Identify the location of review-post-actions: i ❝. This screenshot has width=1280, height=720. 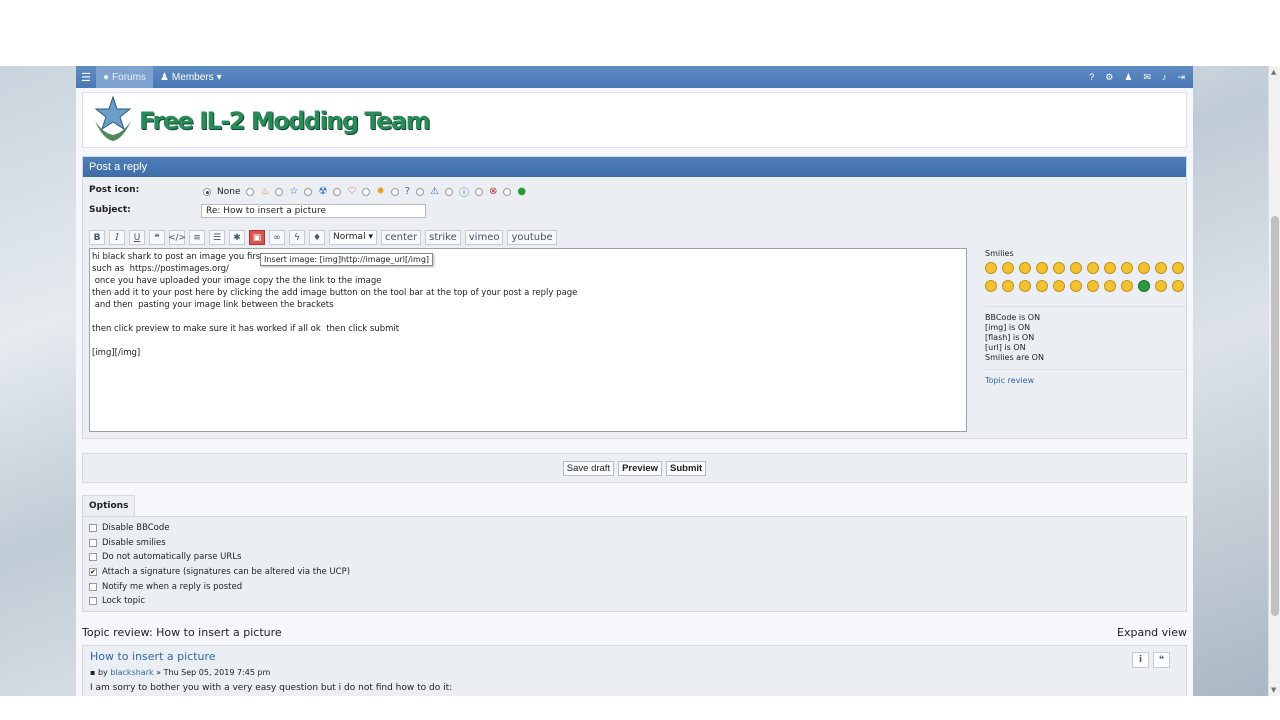
(1151, 659).